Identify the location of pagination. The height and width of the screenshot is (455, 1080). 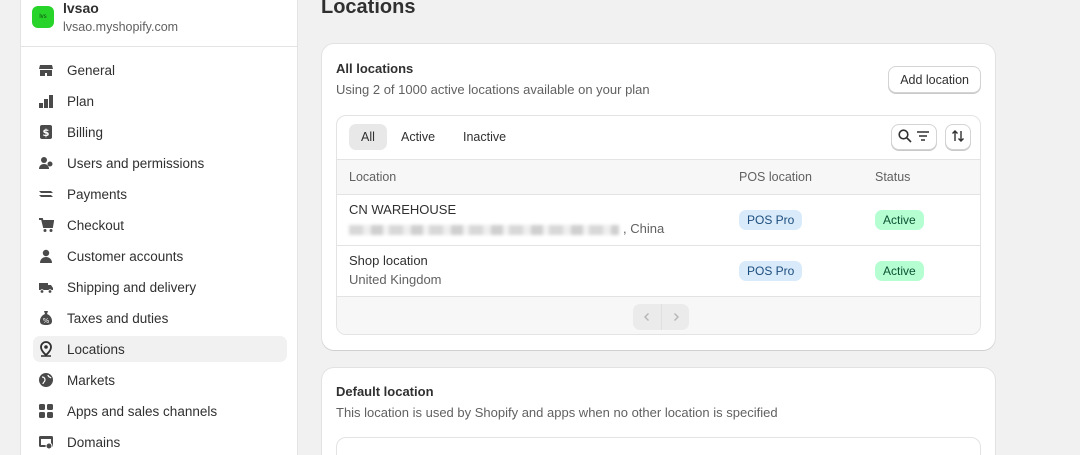
(658, 315).